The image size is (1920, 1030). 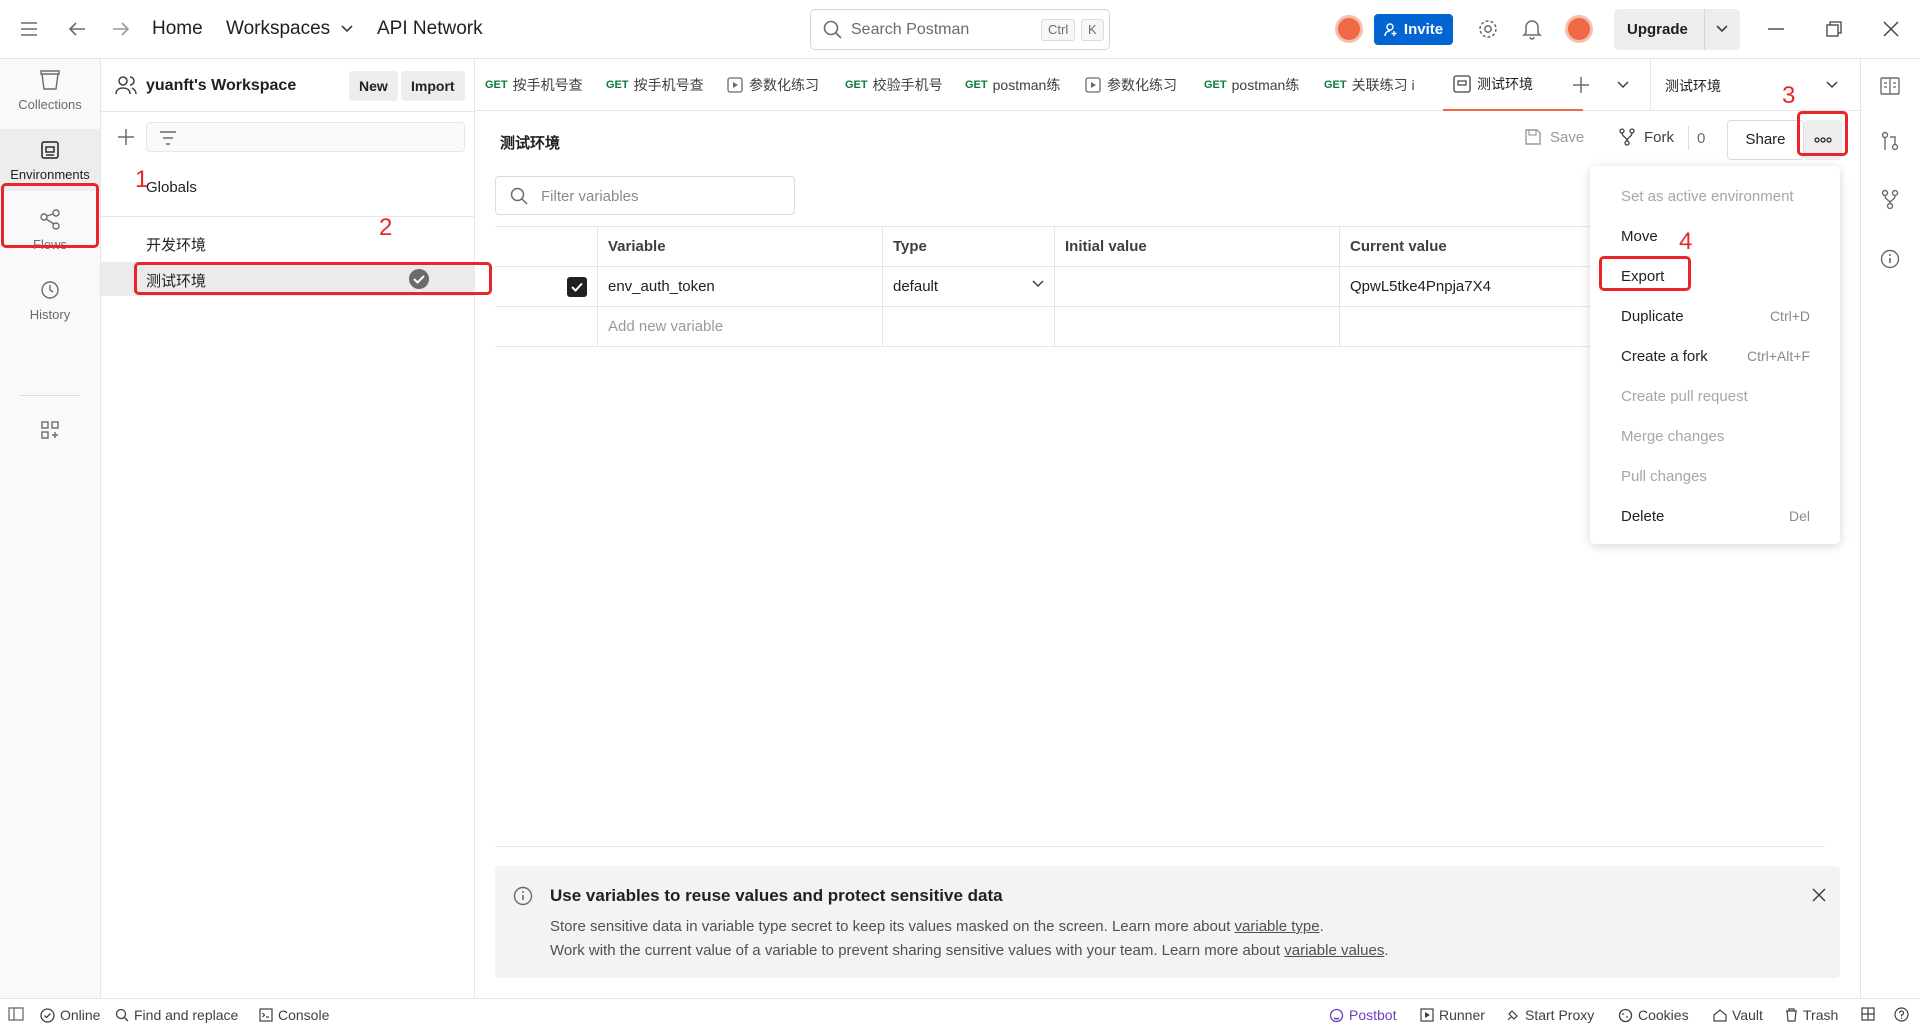 What do you see at coordinates (1684, 396) in the screenshot?
I see `menu-item-label: Create pull request` at bounding box center [1684, 396].